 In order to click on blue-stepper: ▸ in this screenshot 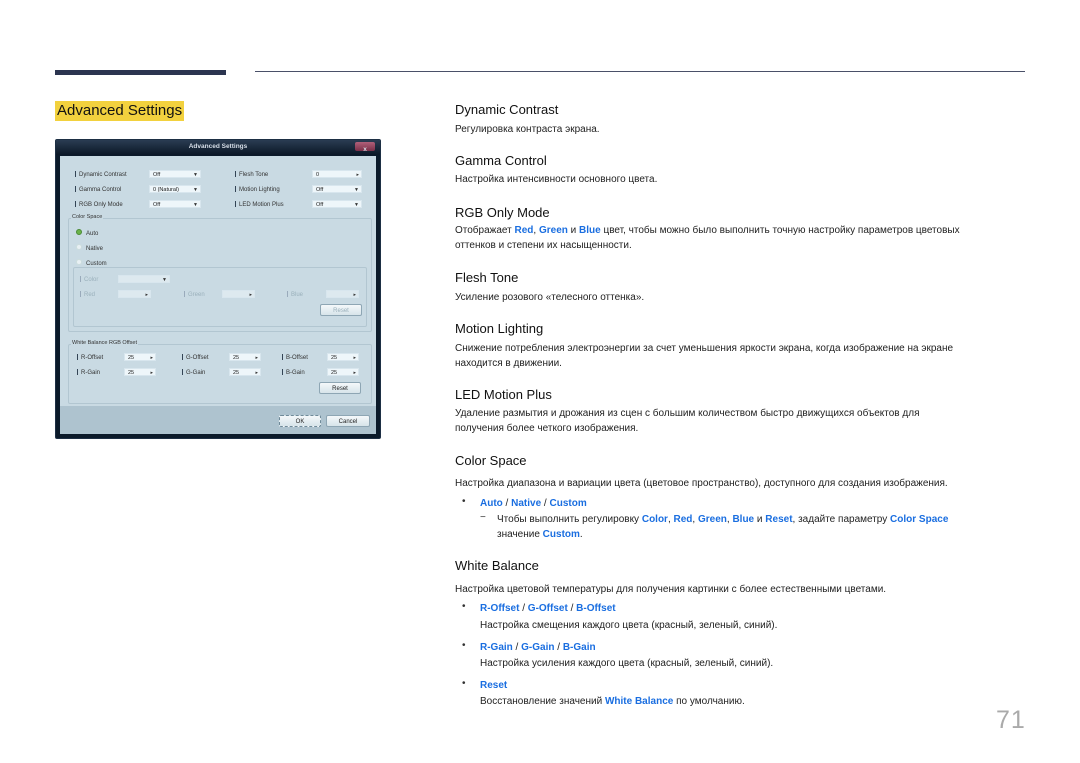, I will do `click(342, 294)`.